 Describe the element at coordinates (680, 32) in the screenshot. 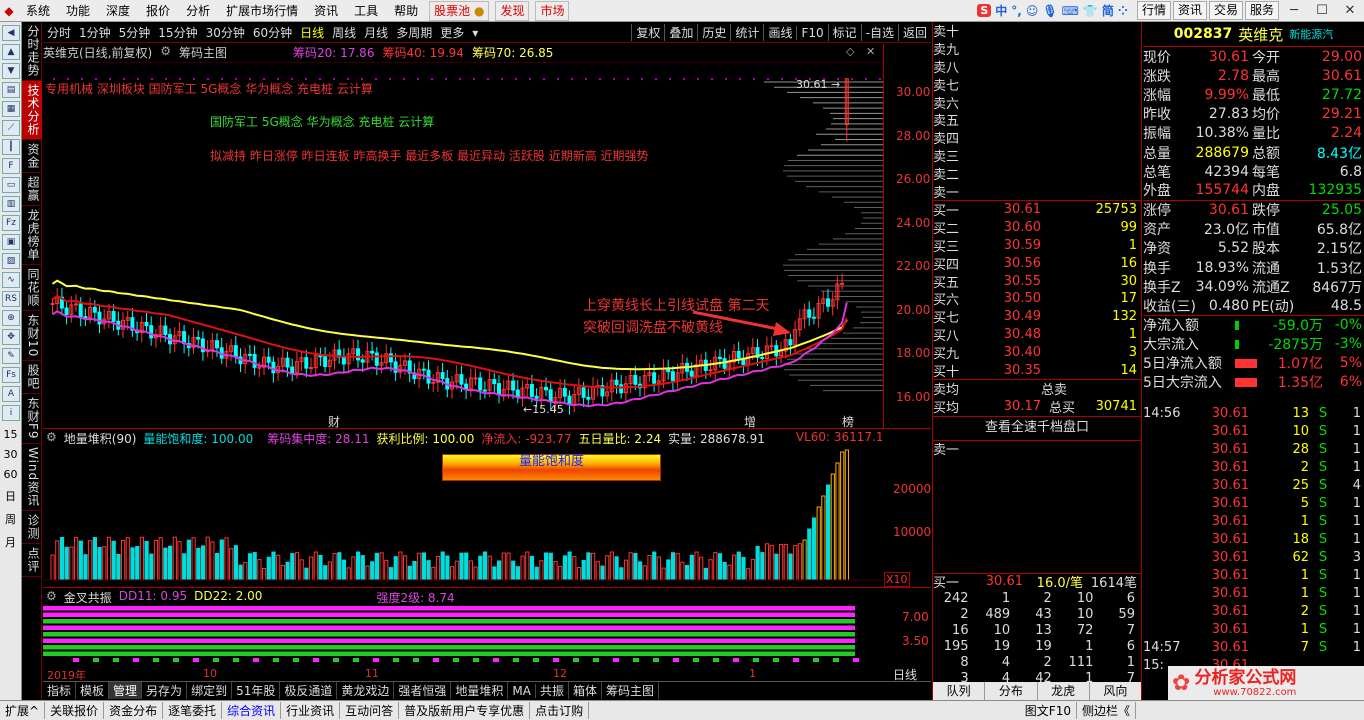

I see `tool-overlay: 叠加` at that location.